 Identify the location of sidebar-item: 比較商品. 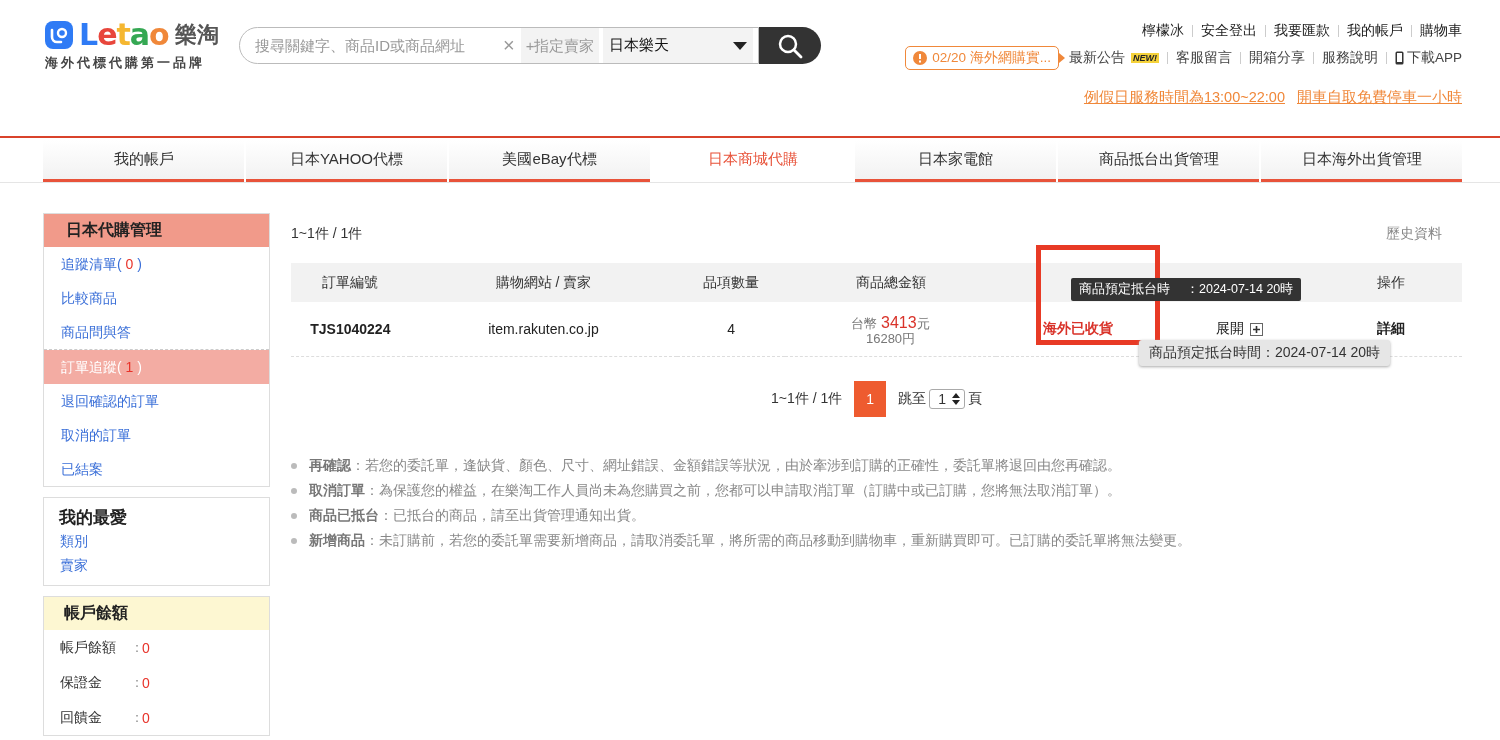
(156, 298).